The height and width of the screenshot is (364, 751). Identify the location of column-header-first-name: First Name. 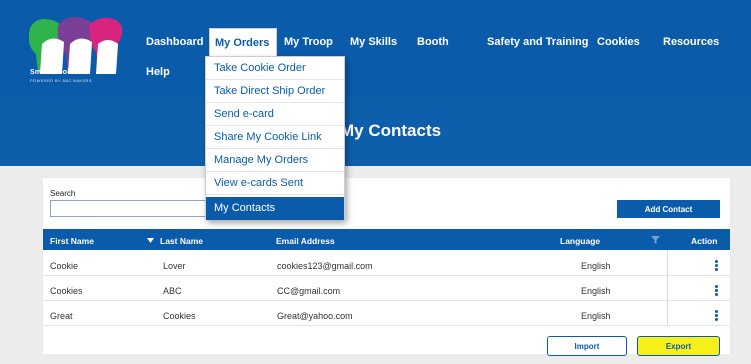
(72, 241).